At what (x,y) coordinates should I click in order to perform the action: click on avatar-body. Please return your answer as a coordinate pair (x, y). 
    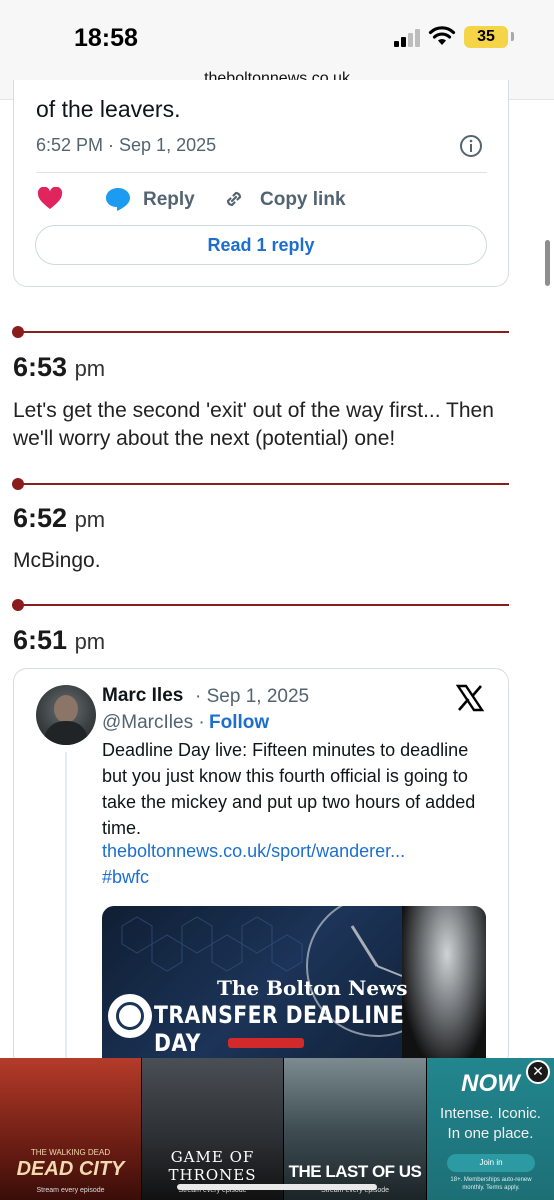
    Looking at the image, I should click on (66, 733).